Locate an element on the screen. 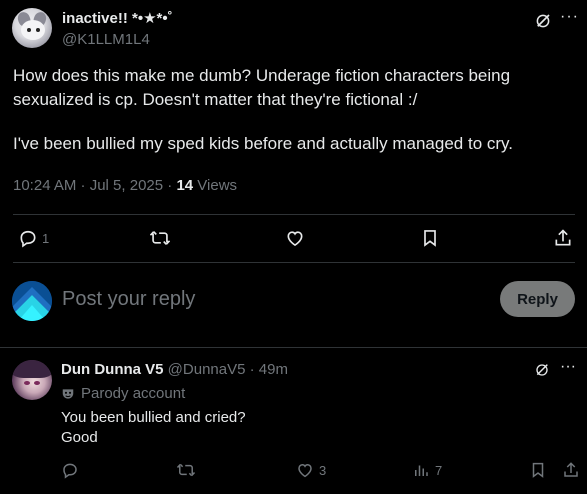 The image size is (587, 494). like-count: 3 is located at coordinates (323, 470).